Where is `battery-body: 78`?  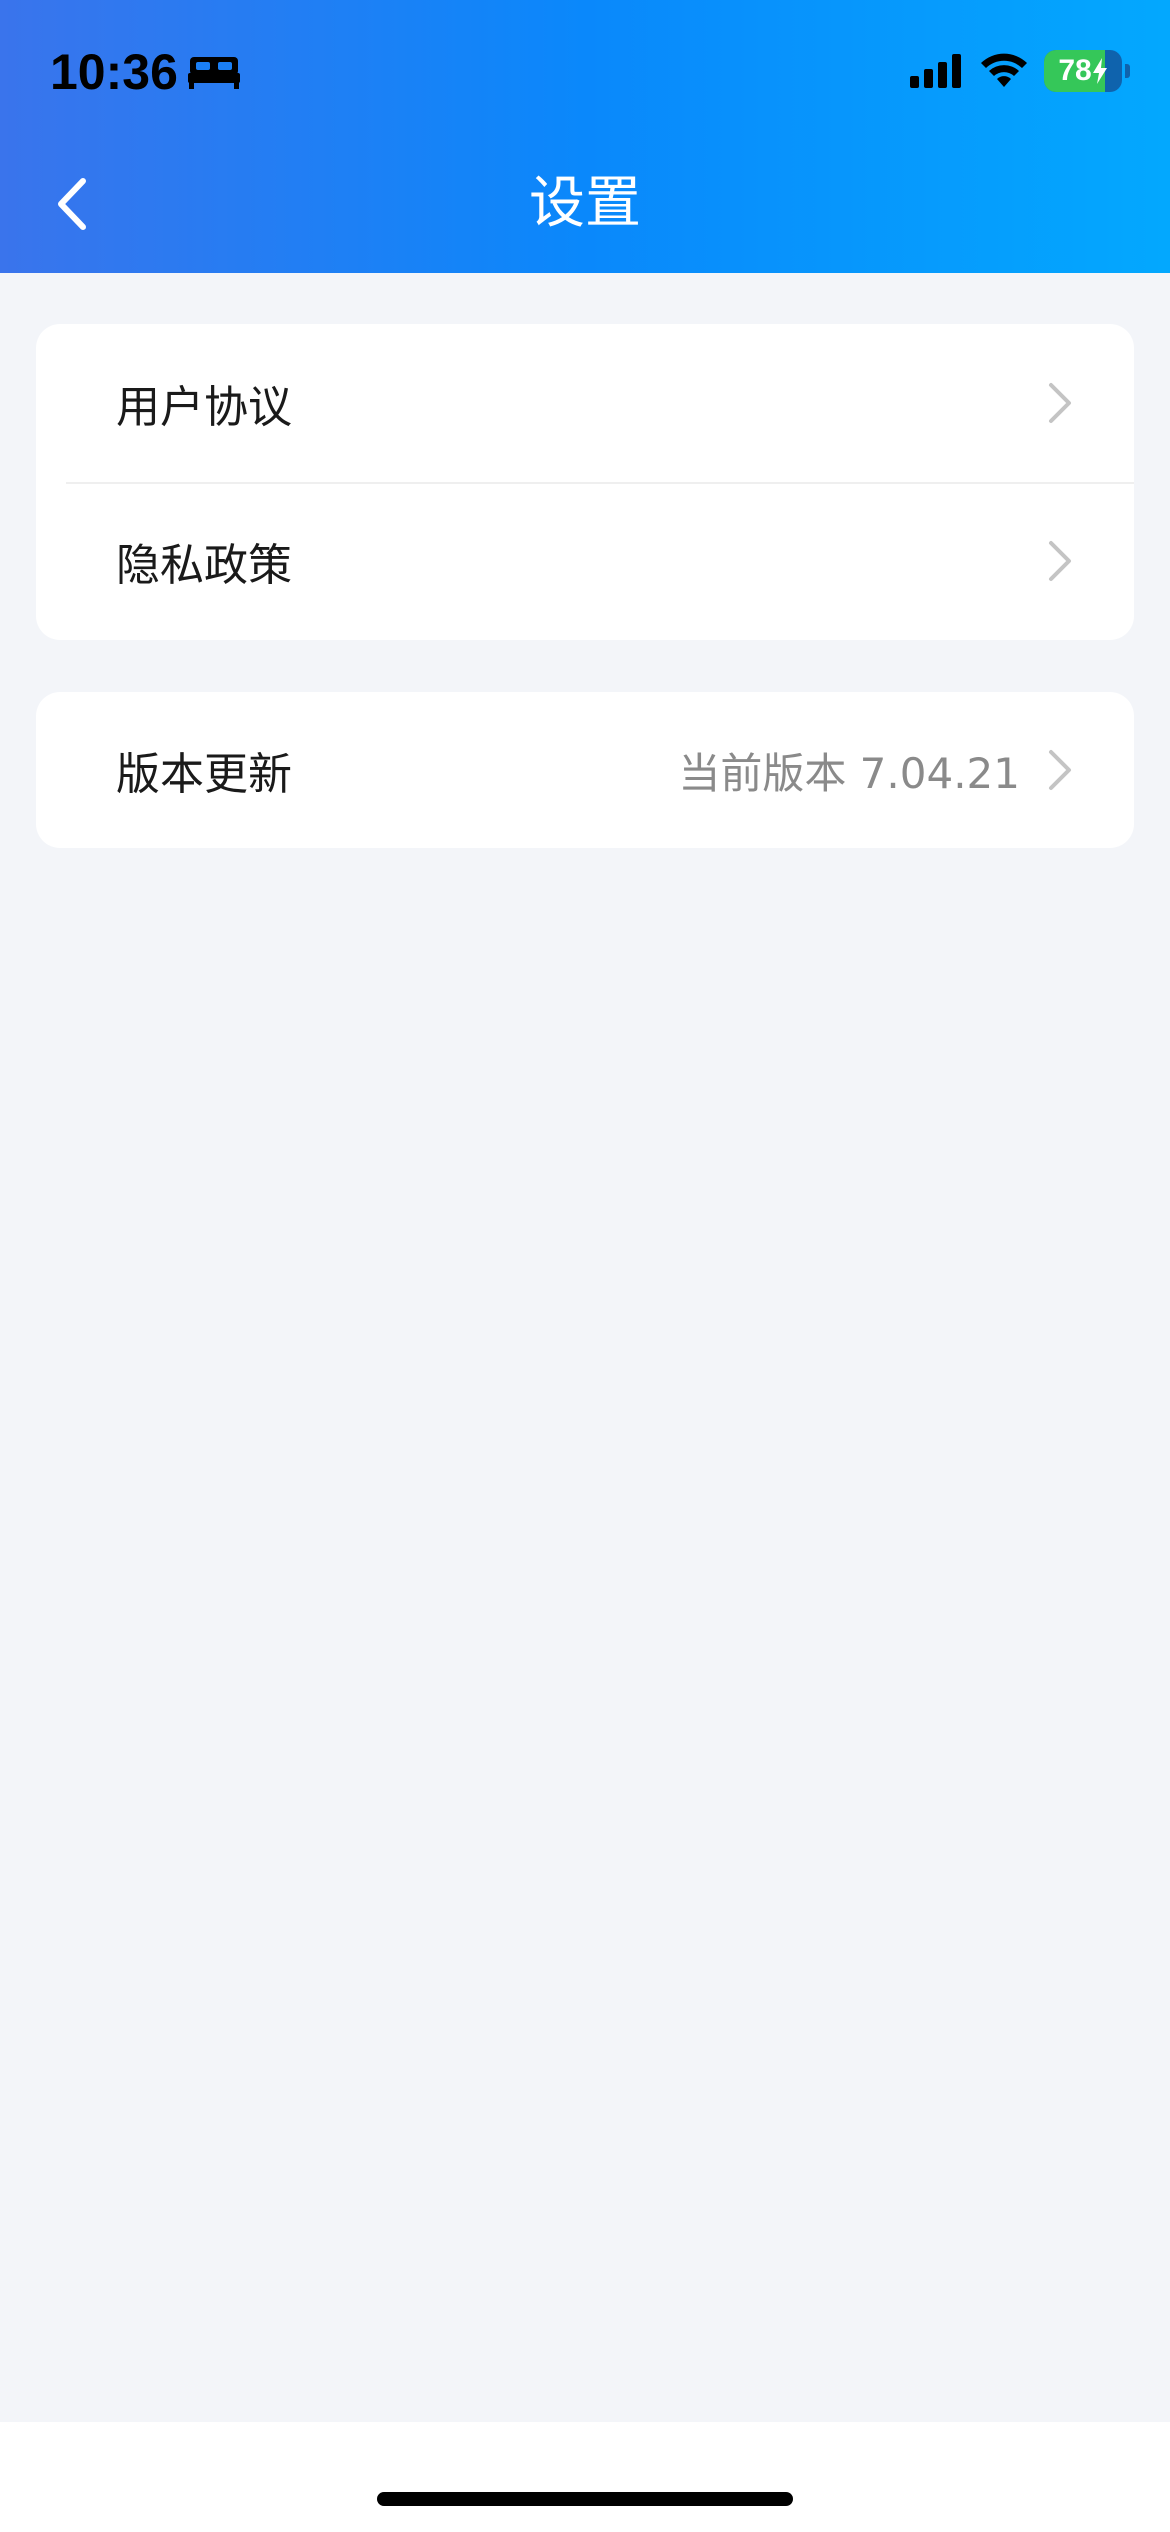
battery-body: 78 is located at coordinates (1083, 71).